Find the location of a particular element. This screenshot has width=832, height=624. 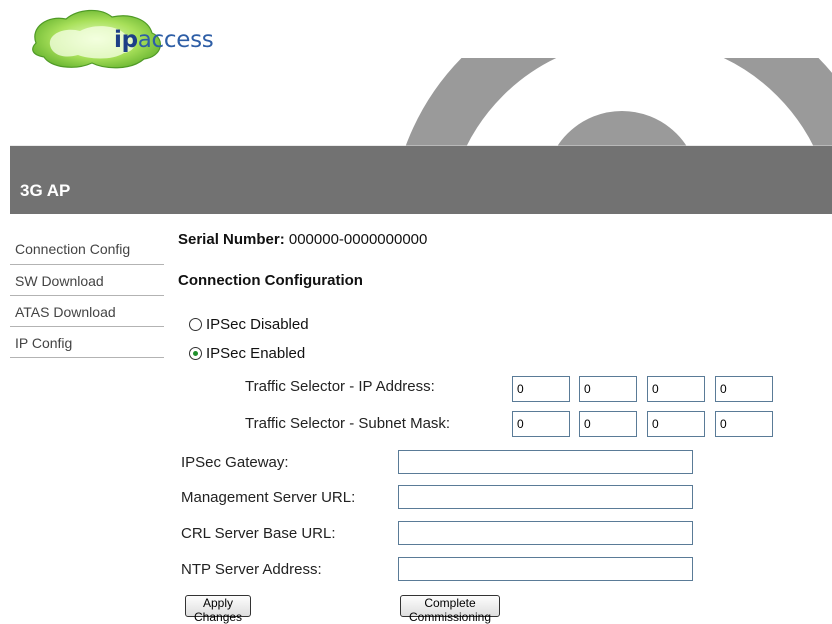

traffic-mask-label: Traffic Selector - Subnet Mask: is located at coordinates (348, 423).